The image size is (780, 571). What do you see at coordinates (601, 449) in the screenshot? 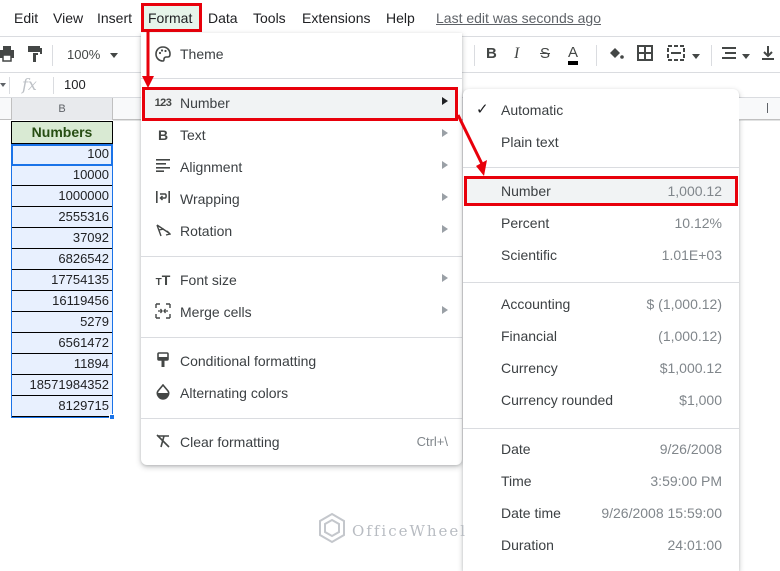
I see `number-format-date: Date 9/26/2008` at bounding box center [601, 449].